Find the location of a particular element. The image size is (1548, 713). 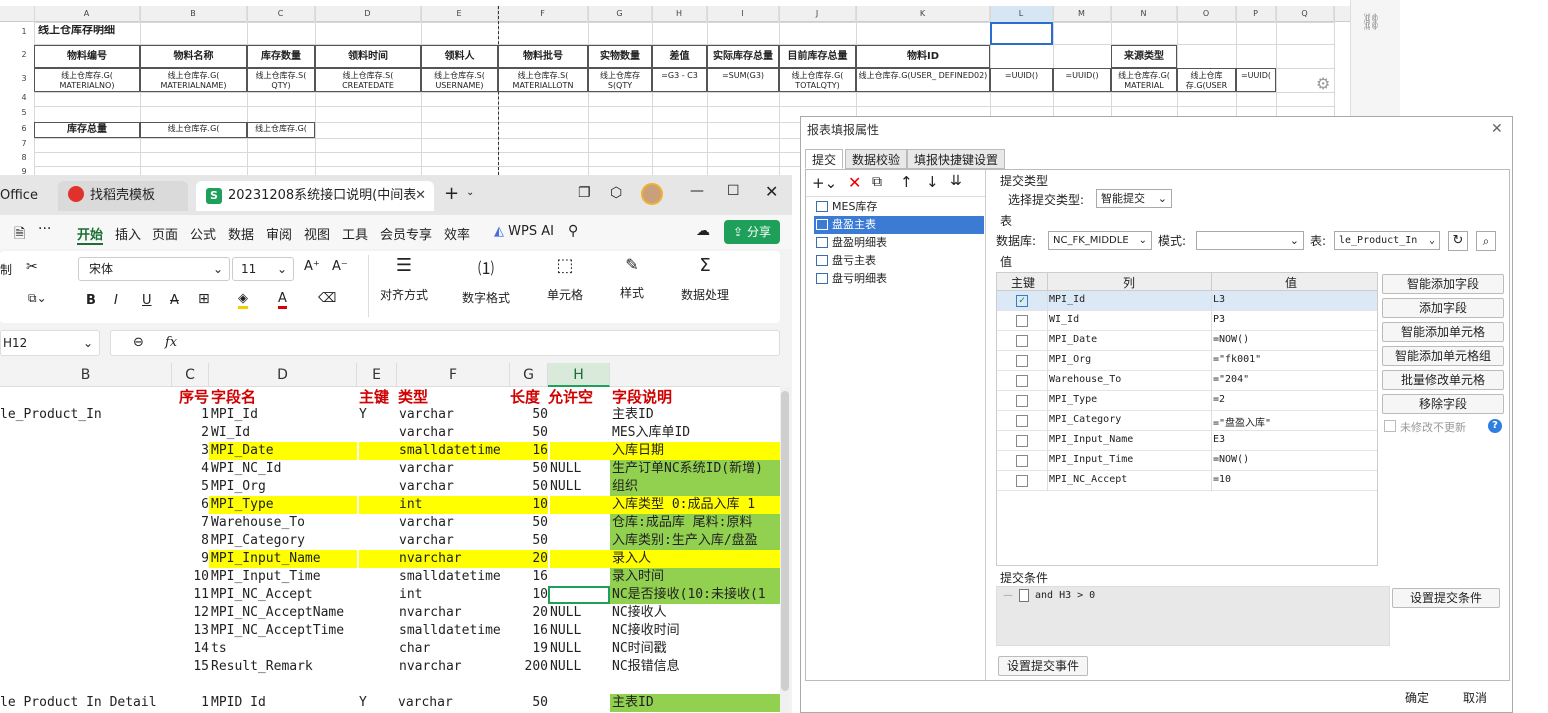

tab-docer: 找稻壳模板 is located at coordinates (123, 196).